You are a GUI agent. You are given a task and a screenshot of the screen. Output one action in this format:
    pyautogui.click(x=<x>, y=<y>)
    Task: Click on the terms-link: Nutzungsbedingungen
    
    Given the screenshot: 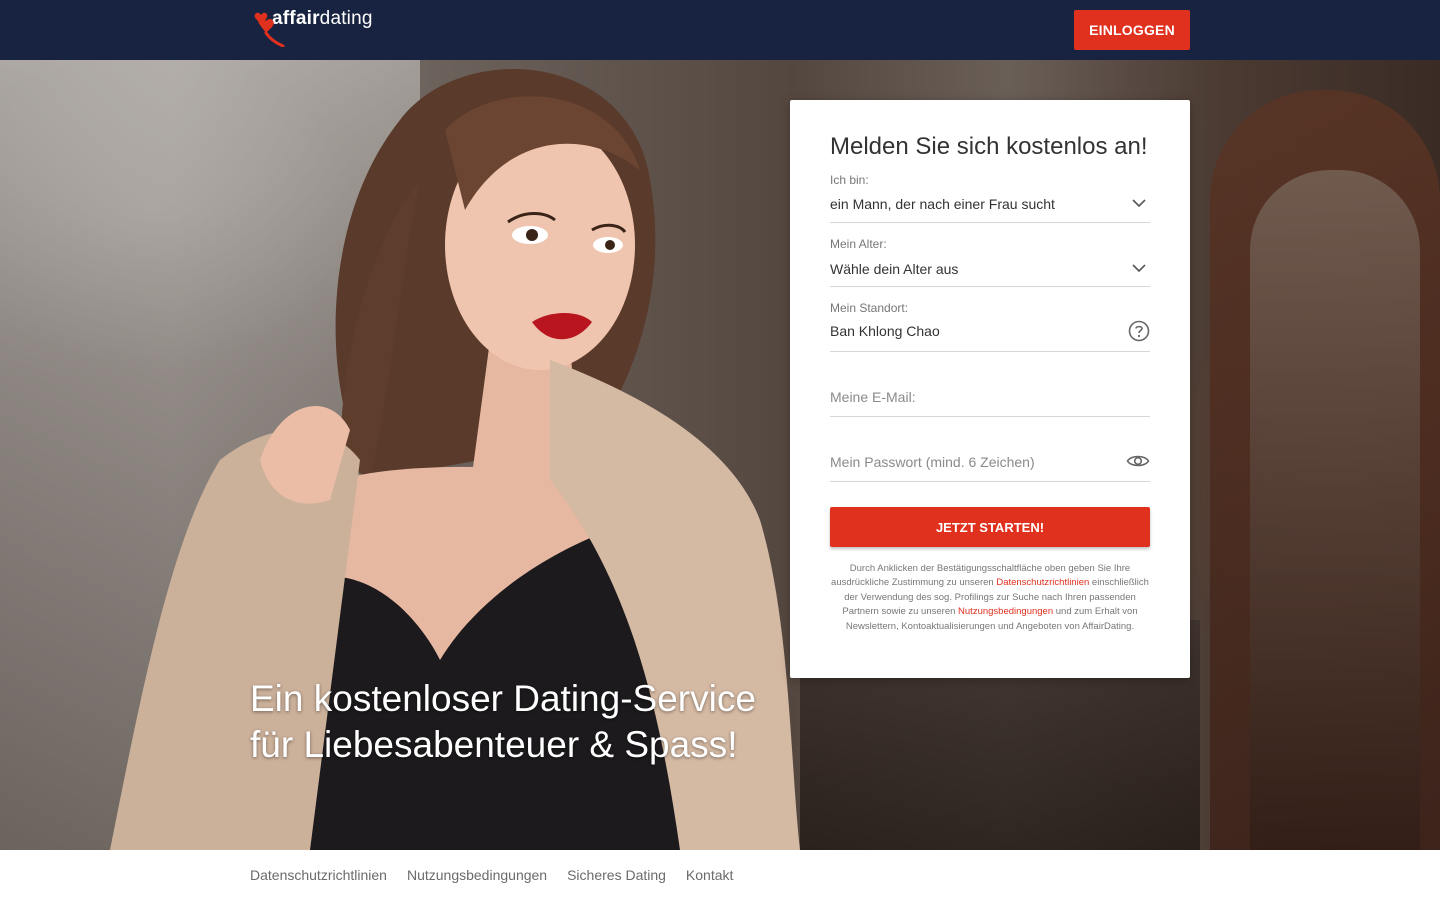 What is the action you would take?
    pyautogui.click(x=1005, y=611)
    